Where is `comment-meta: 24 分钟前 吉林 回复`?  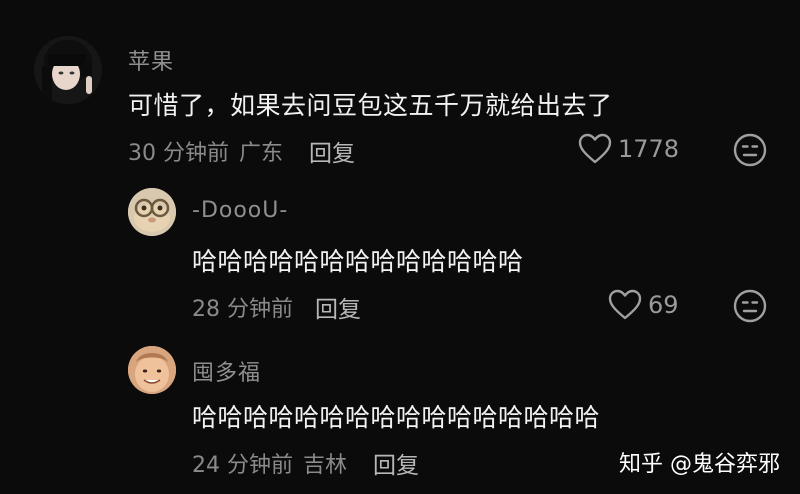 comment-meta: 24 分钟前 吉林 回复 is located at coordinates (305, 463).